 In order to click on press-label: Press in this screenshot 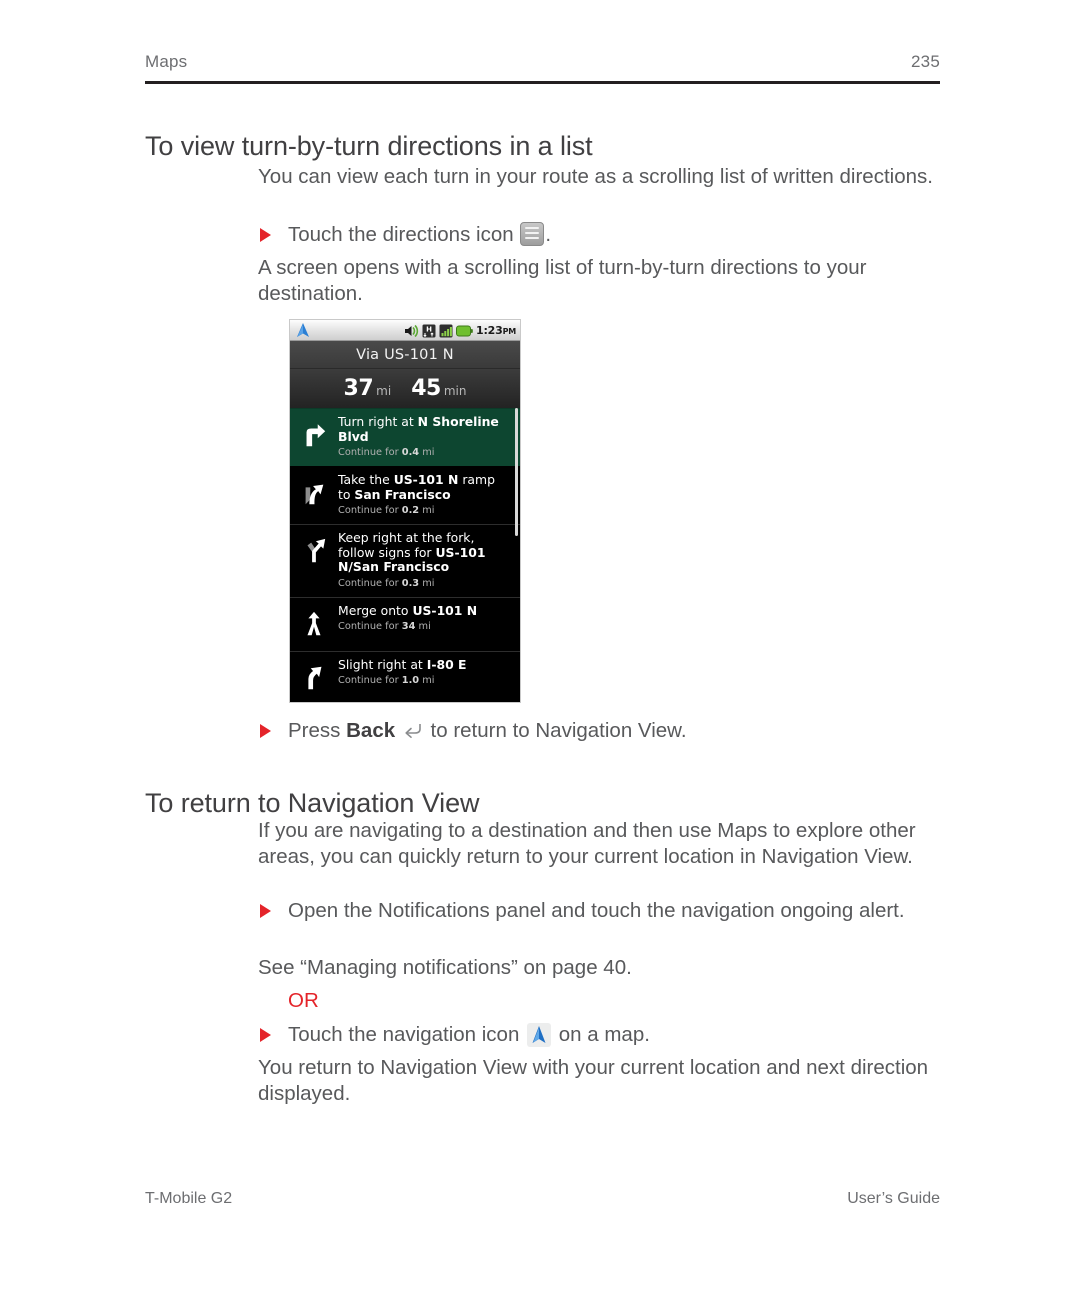, I will do `click(314, 730)`.